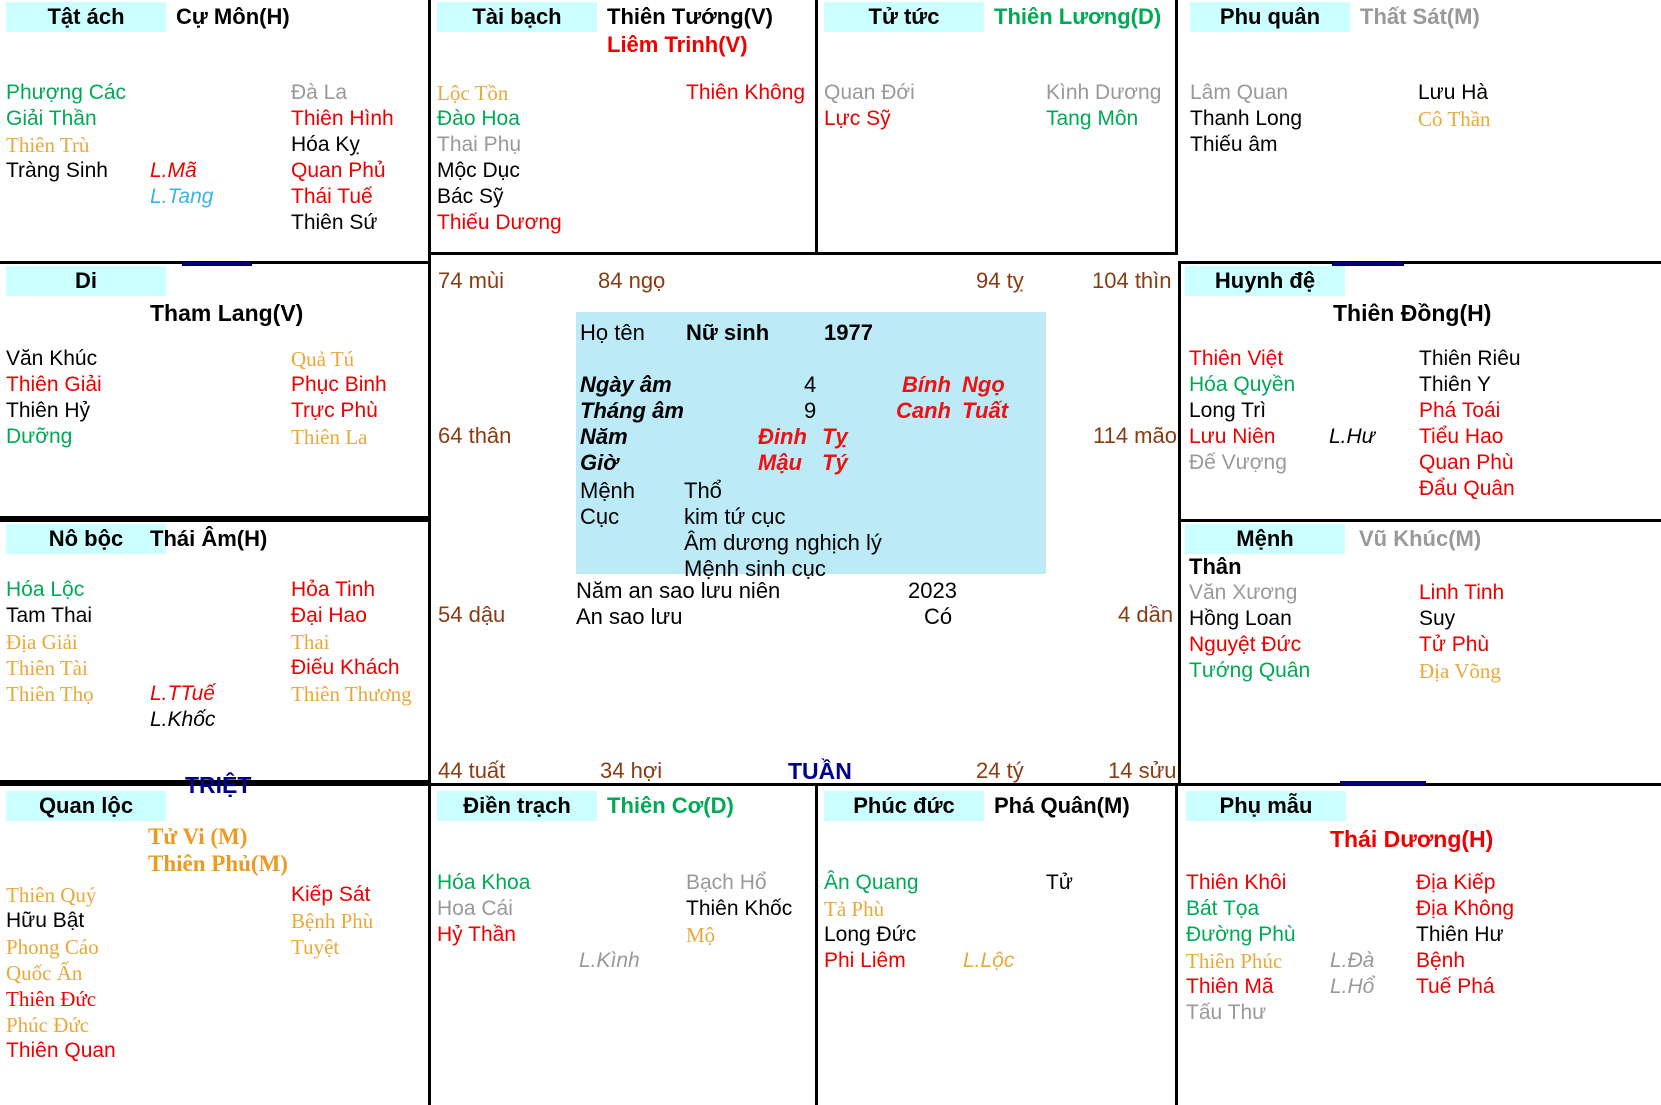 The width and height of the screenshot is (1661, 1105). I want to click on star-column-right: Kiếp Sát Bệnh Phù Tuyệt, so click(332, 921).